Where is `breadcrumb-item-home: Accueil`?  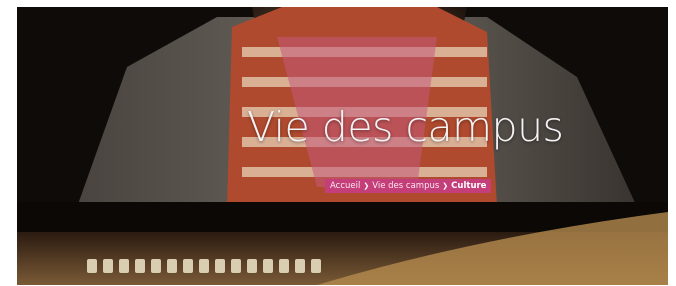 breadcrumb-item-home: Accueil is located at coordinates (345, 186).